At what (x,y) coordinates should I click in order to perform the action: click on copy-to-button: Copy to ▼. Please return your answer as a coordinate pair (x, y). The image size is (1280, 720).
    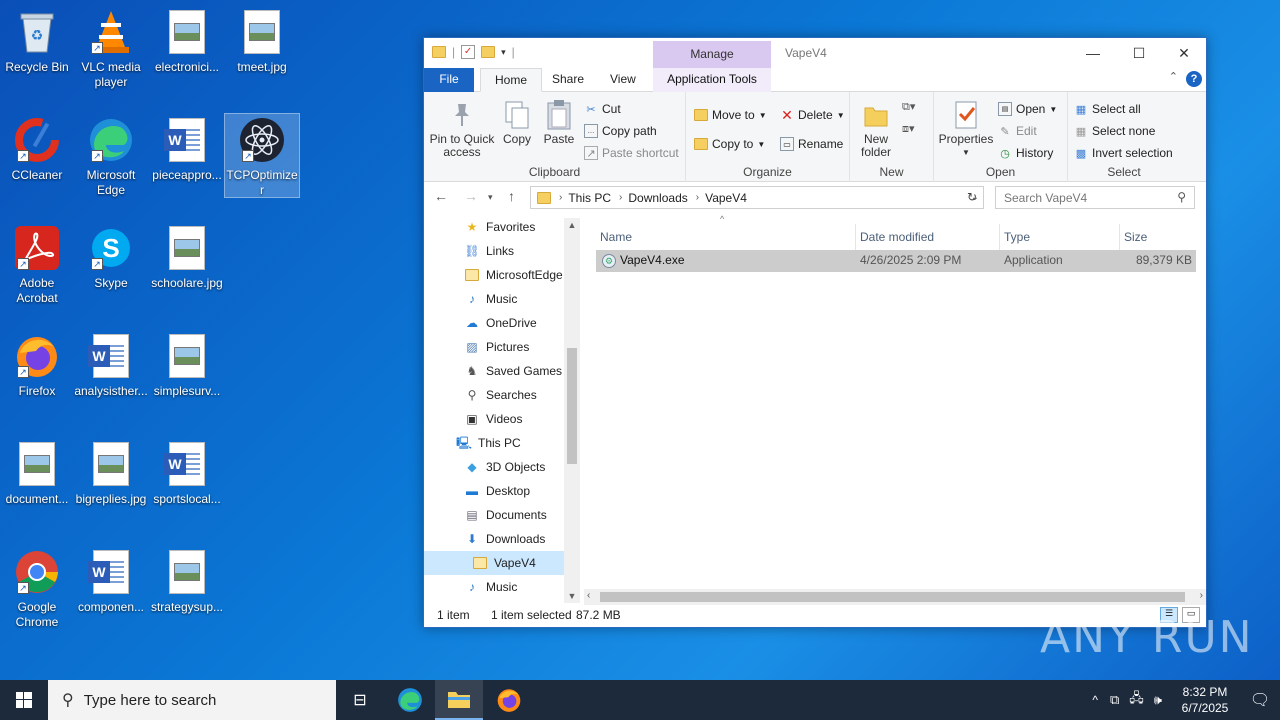
    Looking at the image, I should click on (729, 144).